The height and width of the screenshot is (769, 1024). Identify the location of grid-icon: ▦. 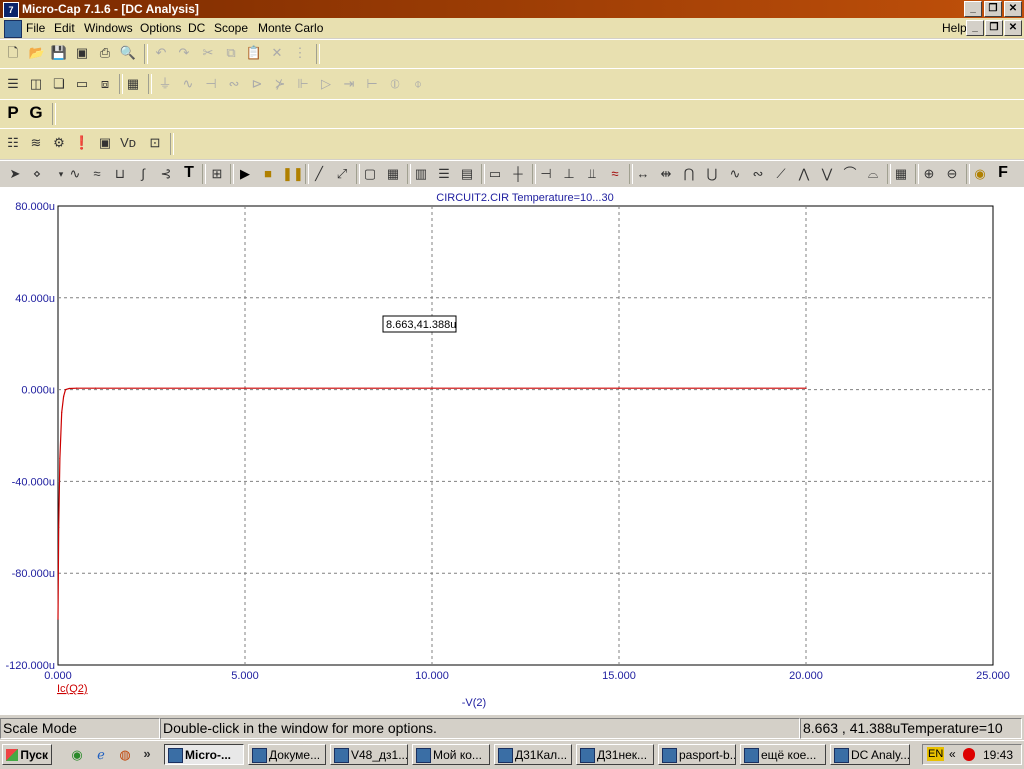
(393, 174).